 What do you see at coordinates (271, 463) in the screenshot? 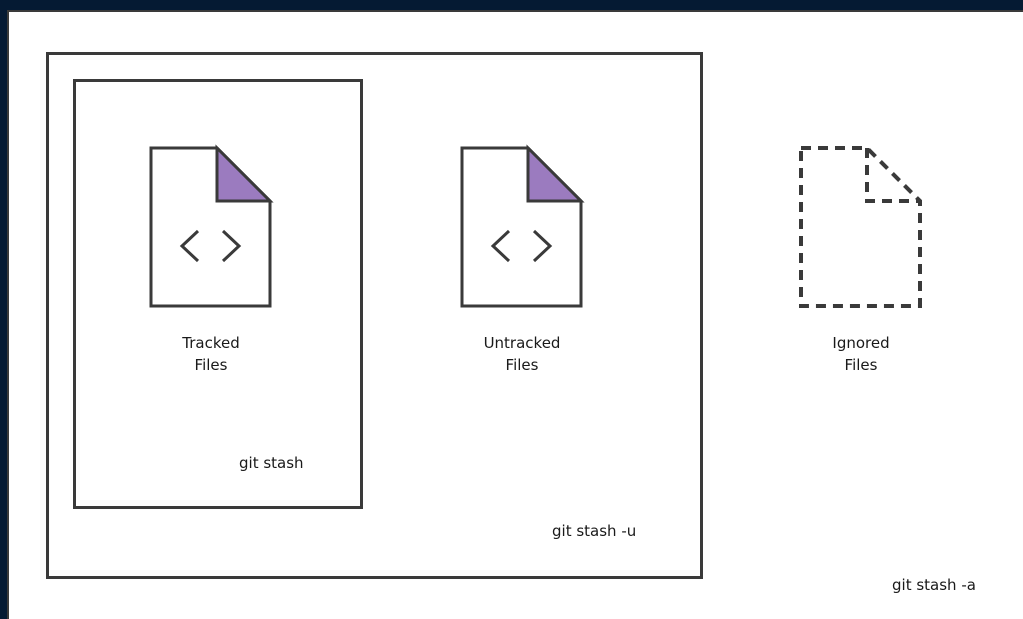
I see `git-stash-label: git stash` at bounding box center [271, 463].